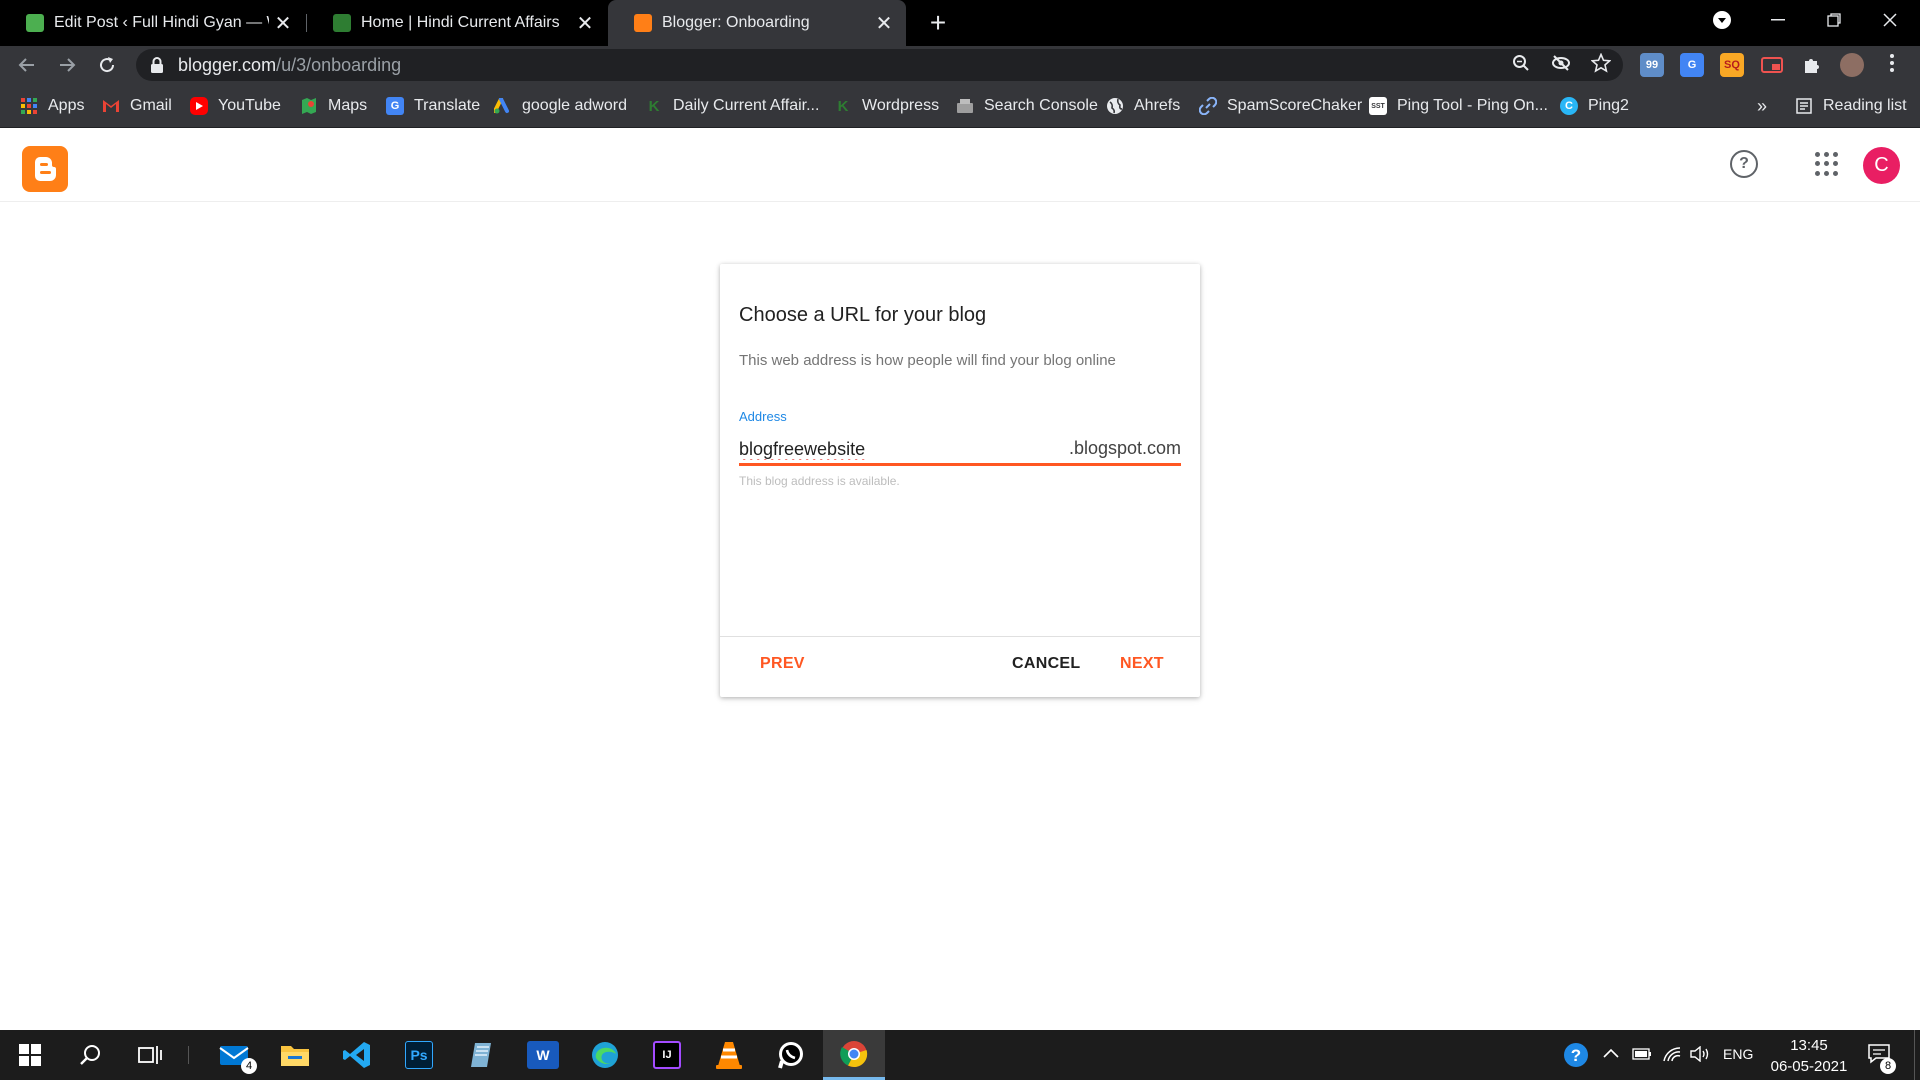 The image size is (1920, 1080). What do you see at coordinates (1834, 20) in the screenshot?
I see `restore-button` at bounding box center [1834, 20].